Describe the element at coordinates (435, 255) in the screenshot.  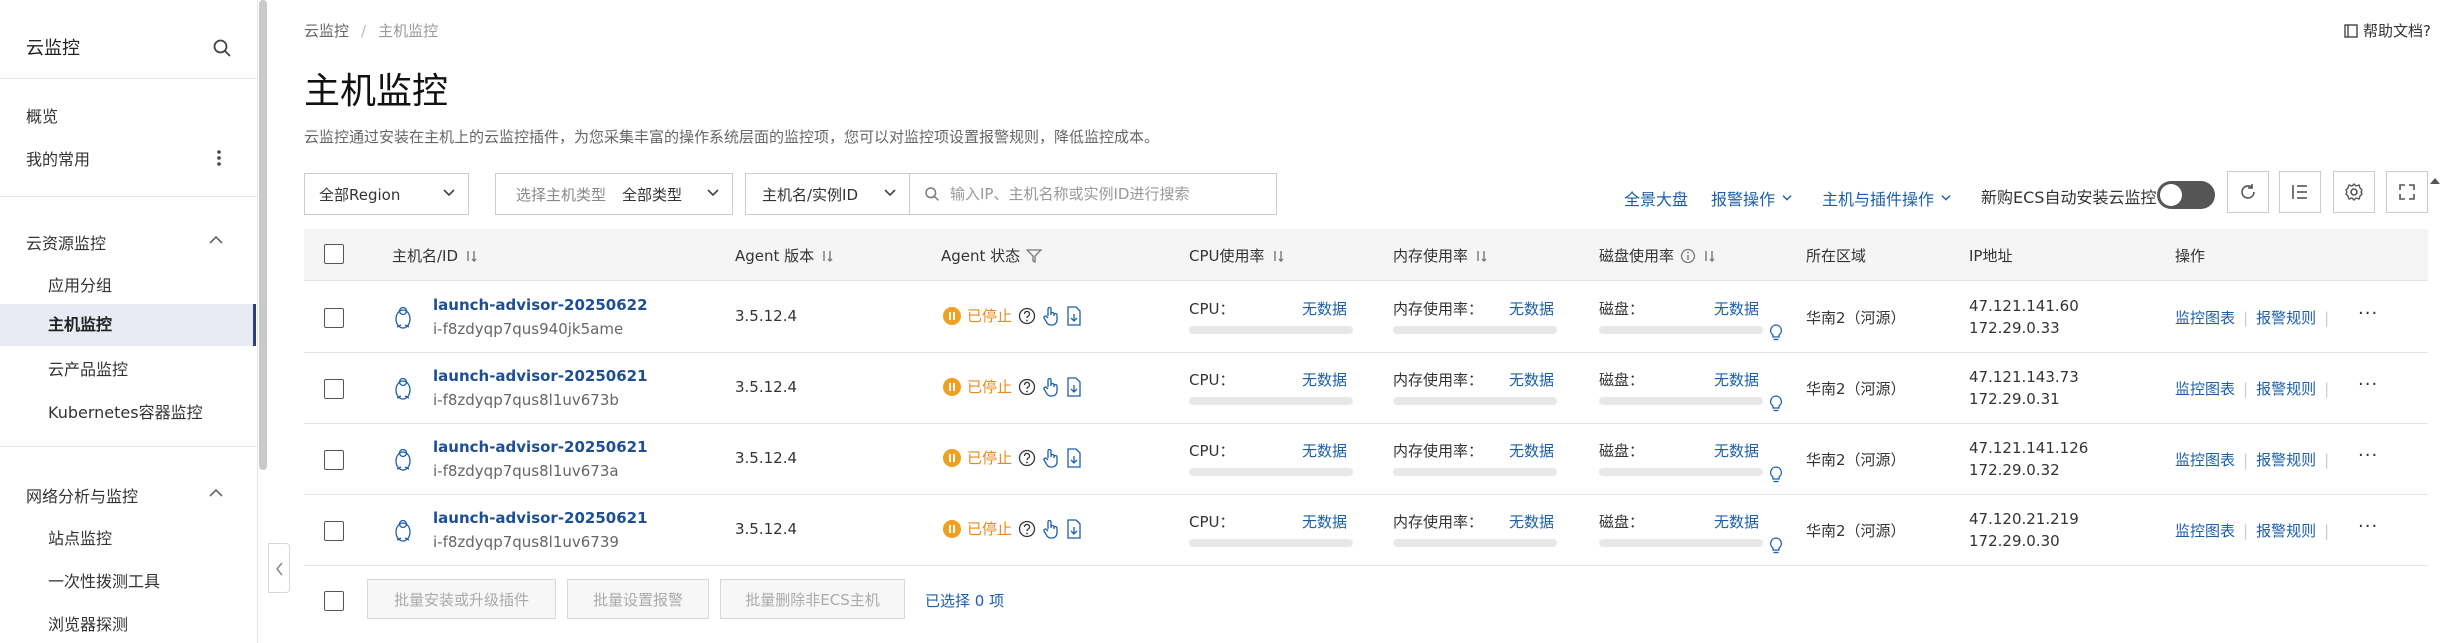
I see `col-host-name: 主机名/ID` at that location.